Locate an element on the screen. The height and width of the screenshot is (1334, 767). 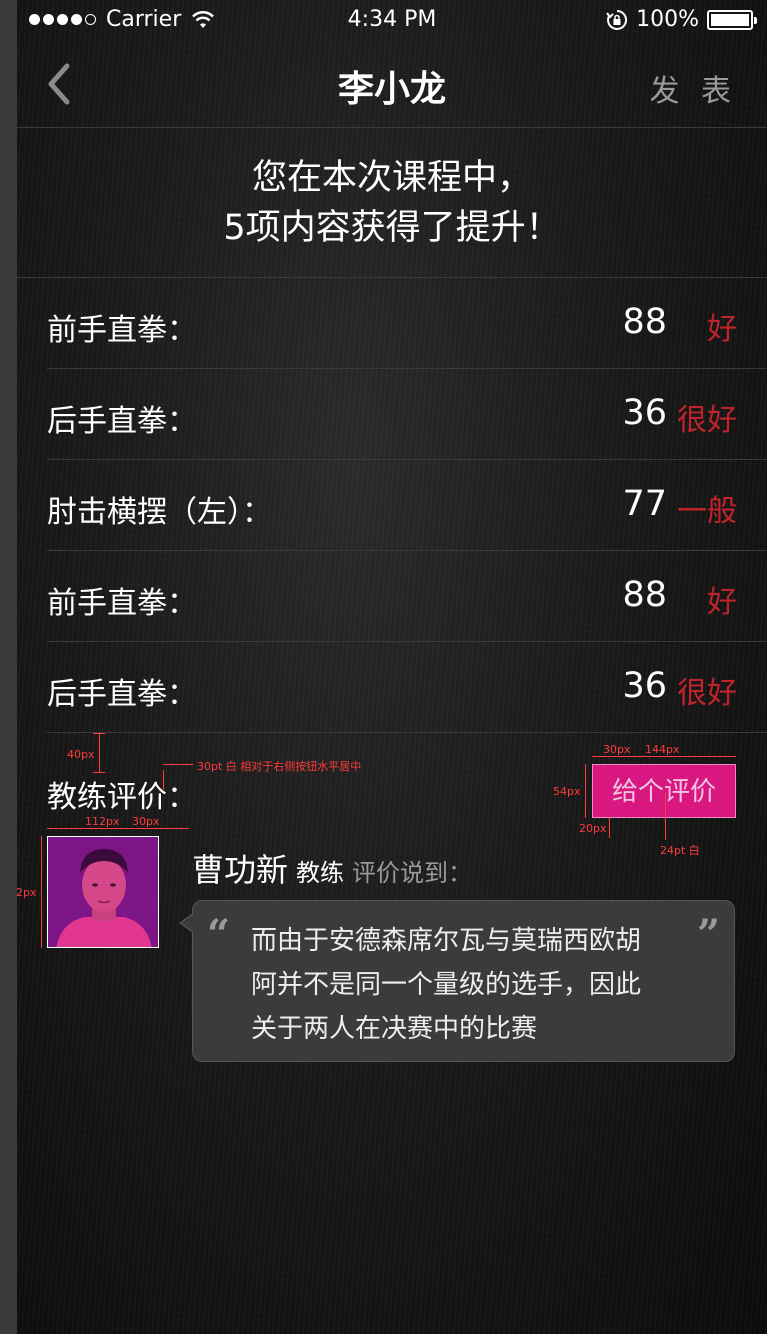
coach-said-label: 评价说到： is located at coordinates (412, 873).